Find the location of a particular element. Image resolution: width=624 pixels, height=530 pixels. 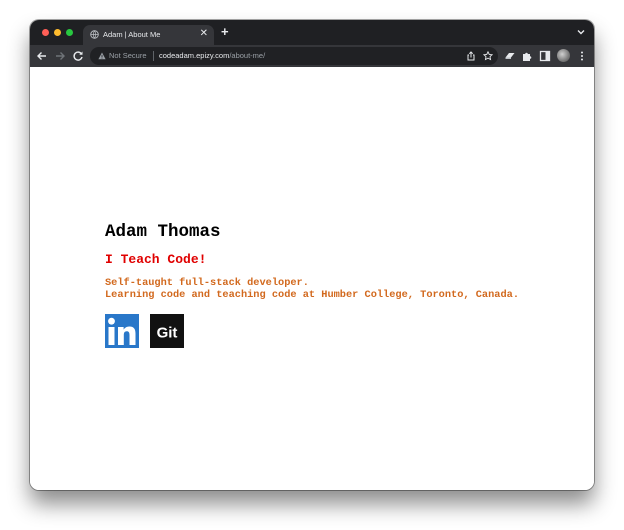

forward-arrow-icon is located at coordinates (60, 56).